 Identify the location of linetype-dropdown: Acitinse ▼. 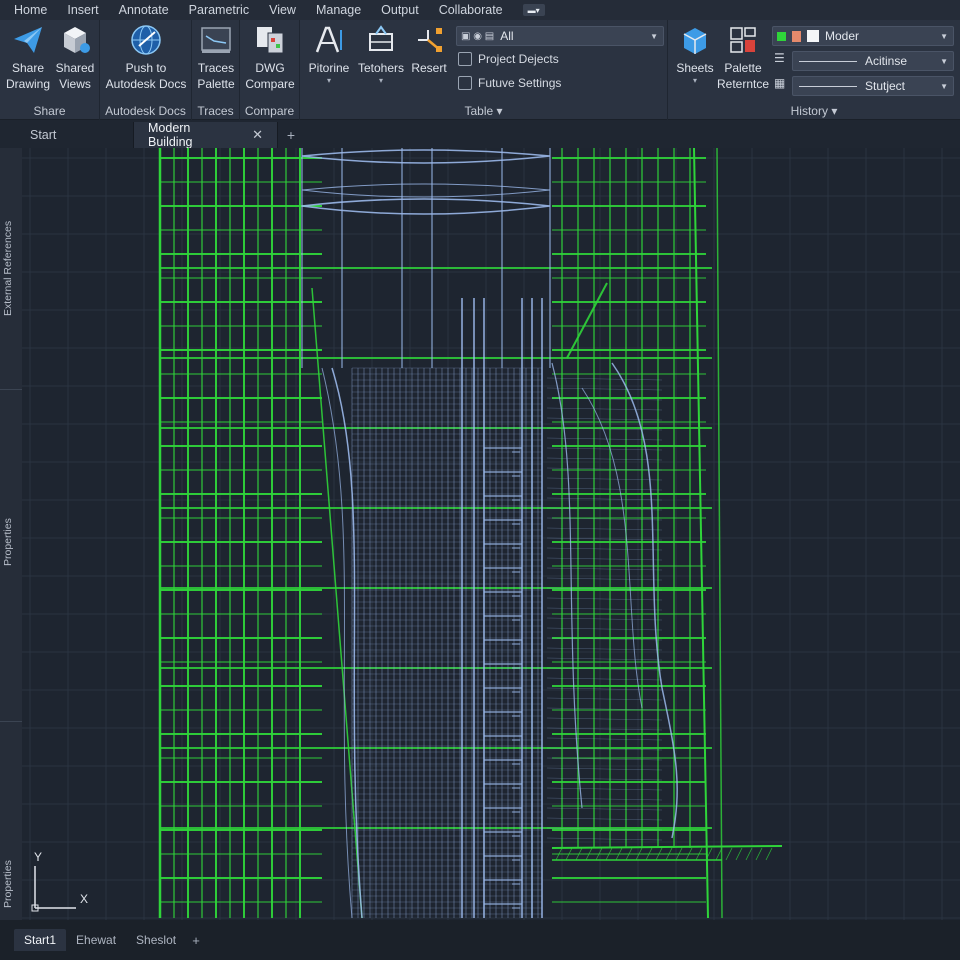
(873, 61).